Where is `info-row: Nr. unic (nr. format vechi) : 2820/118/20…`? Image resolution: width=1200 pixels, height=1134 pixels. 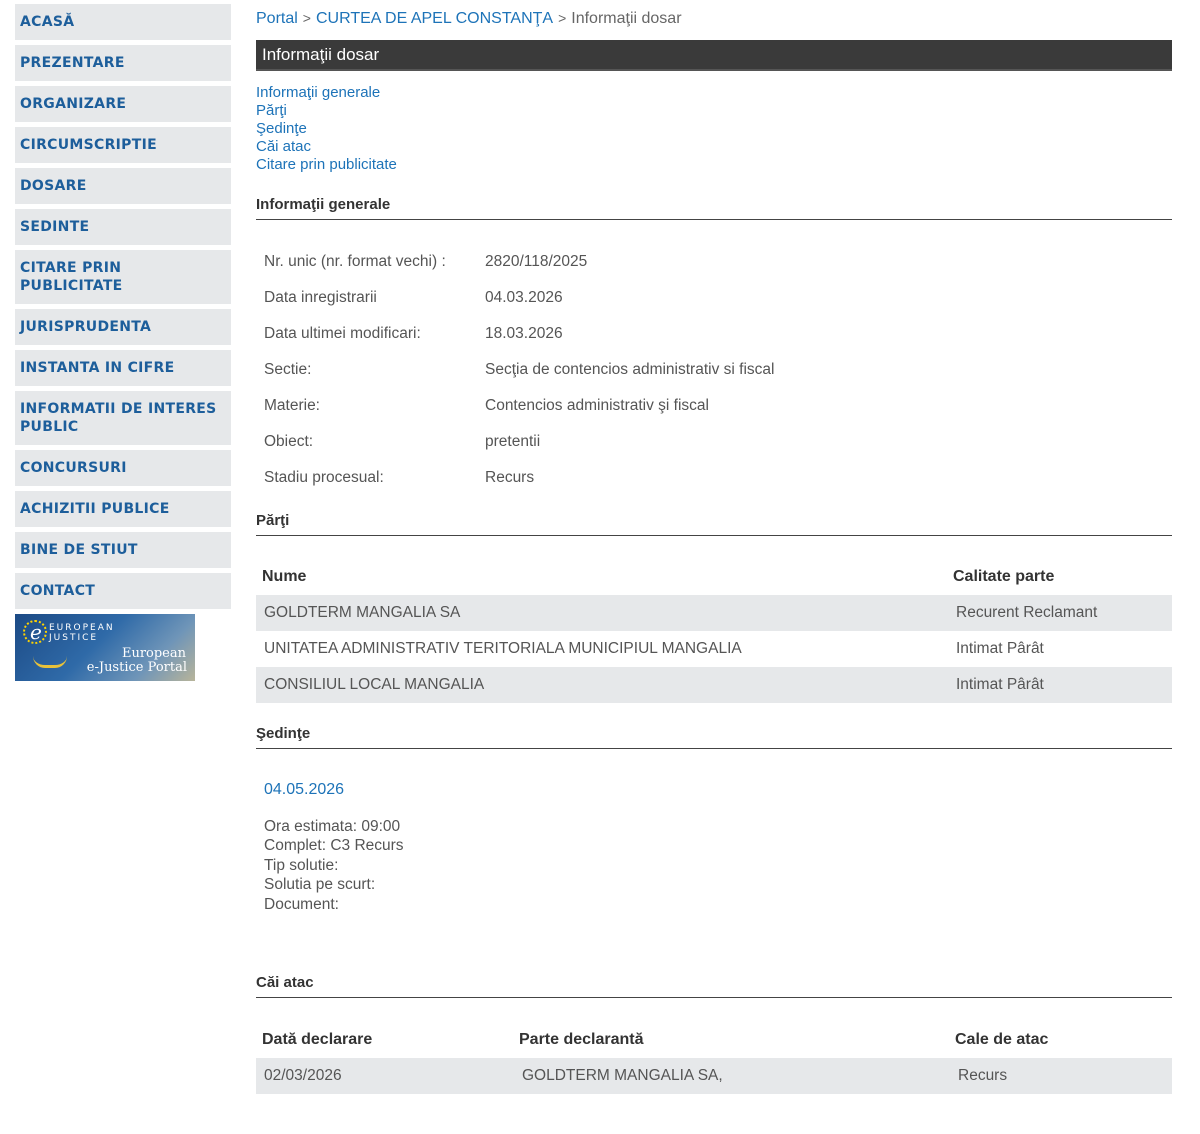 info-row: Nr. unic (nr. format vechi) : 2820/118/20… is located at coordinates (714, 262).